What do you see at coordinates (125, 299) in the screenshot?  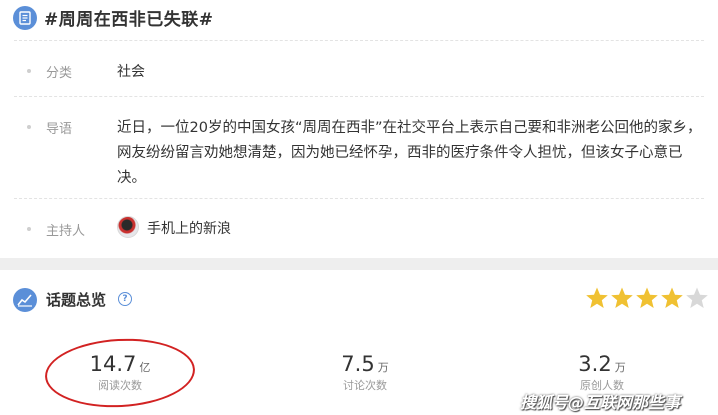 I see `help-icon: ?` at bounding box center [125, 299].